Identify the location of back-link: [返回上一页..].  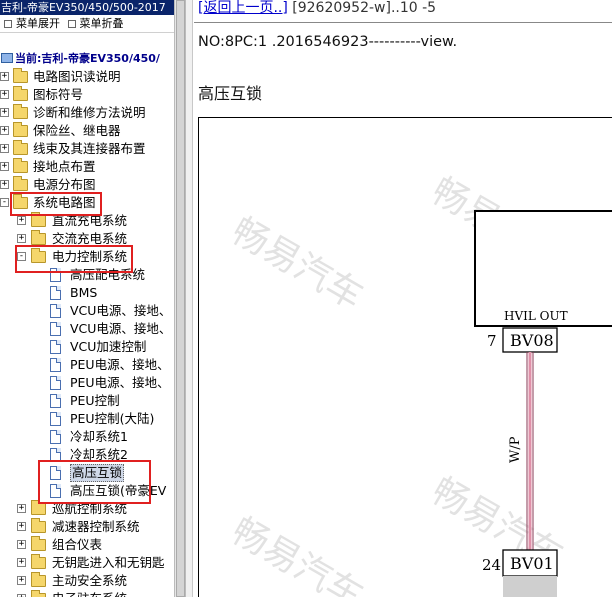
(243, 8).